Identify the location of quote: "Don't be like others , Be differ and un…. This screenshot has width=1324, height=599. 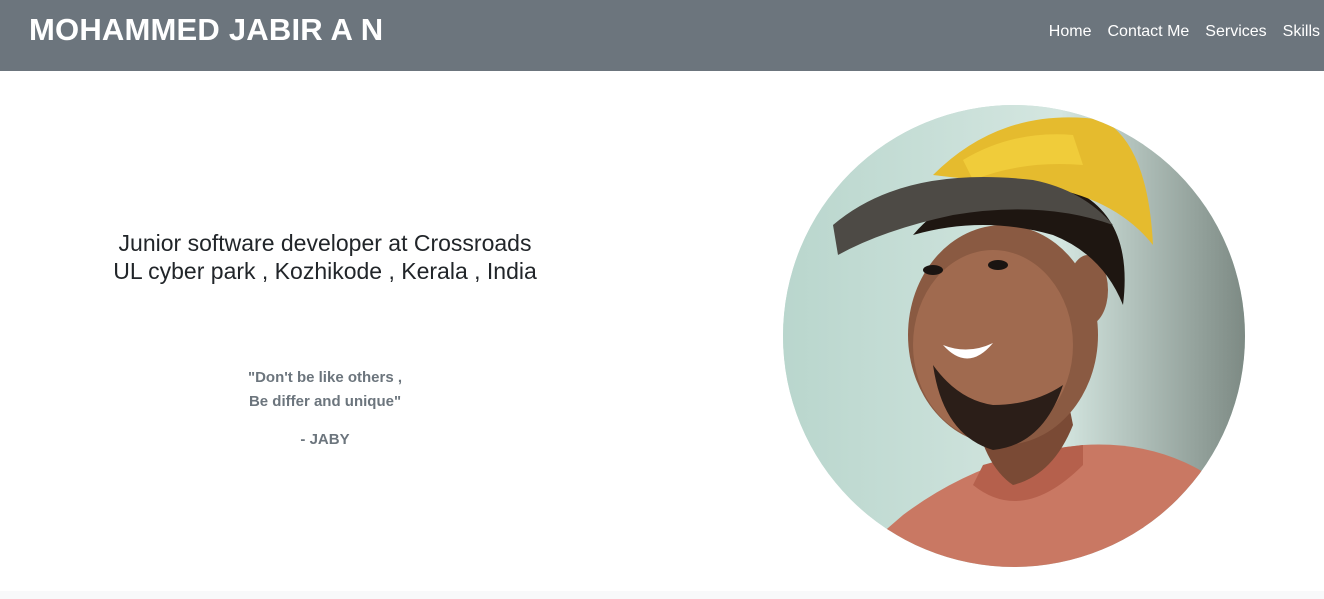
(325, 390).